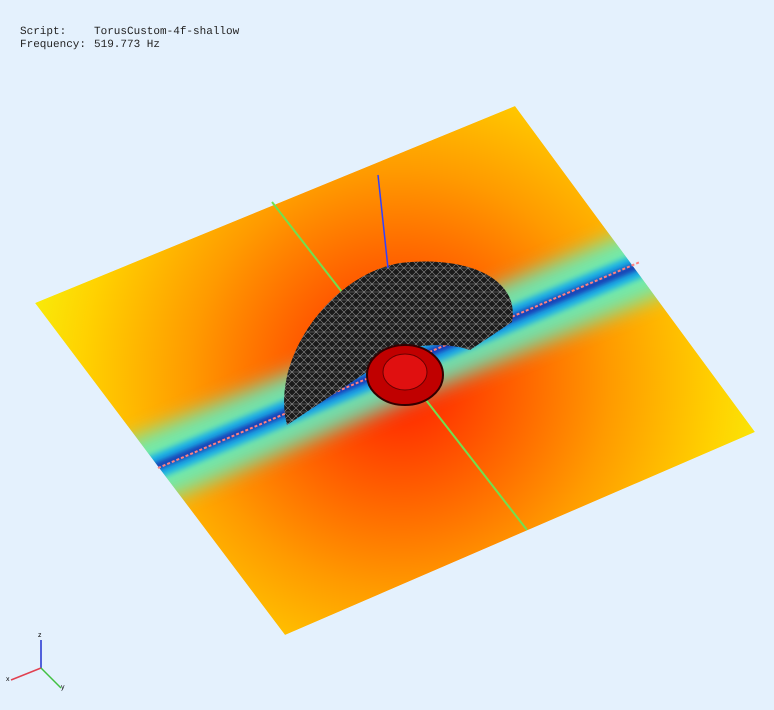 This screenshot has height=710, width=774. I want to click on axis-triad-drawing, so click(36, 664).